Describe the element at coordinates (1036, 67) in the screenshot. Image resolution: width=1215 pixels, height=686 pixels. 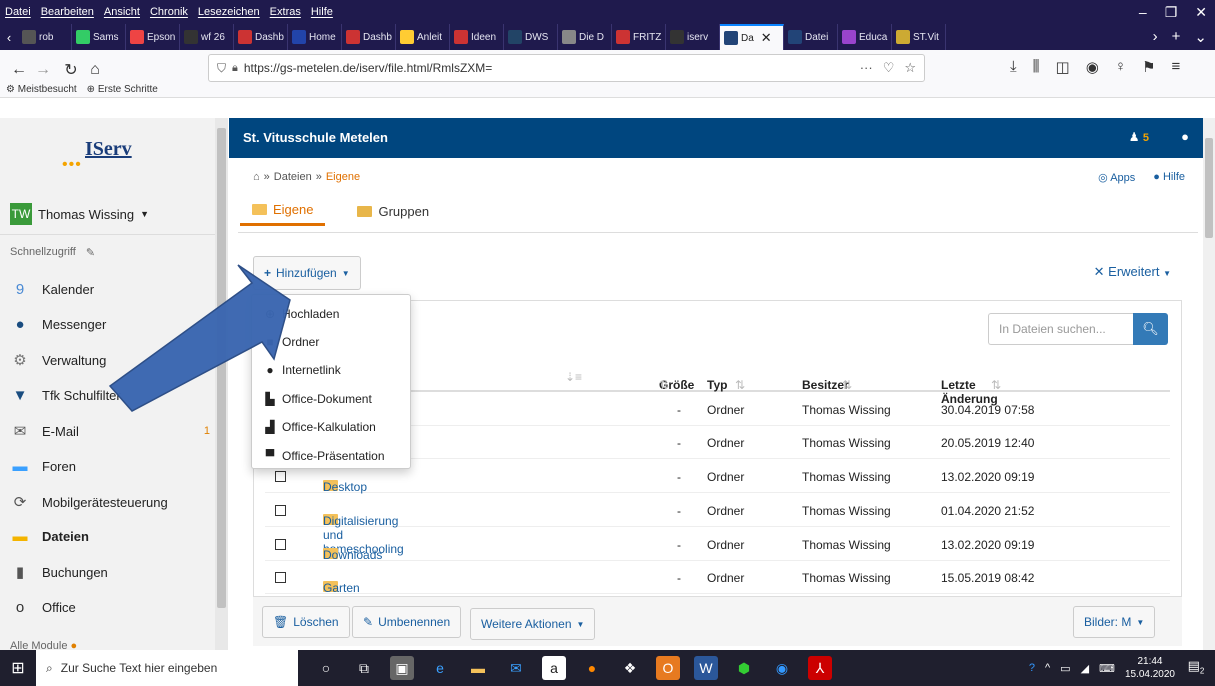
I see `library-icon: ⫼` at that location.